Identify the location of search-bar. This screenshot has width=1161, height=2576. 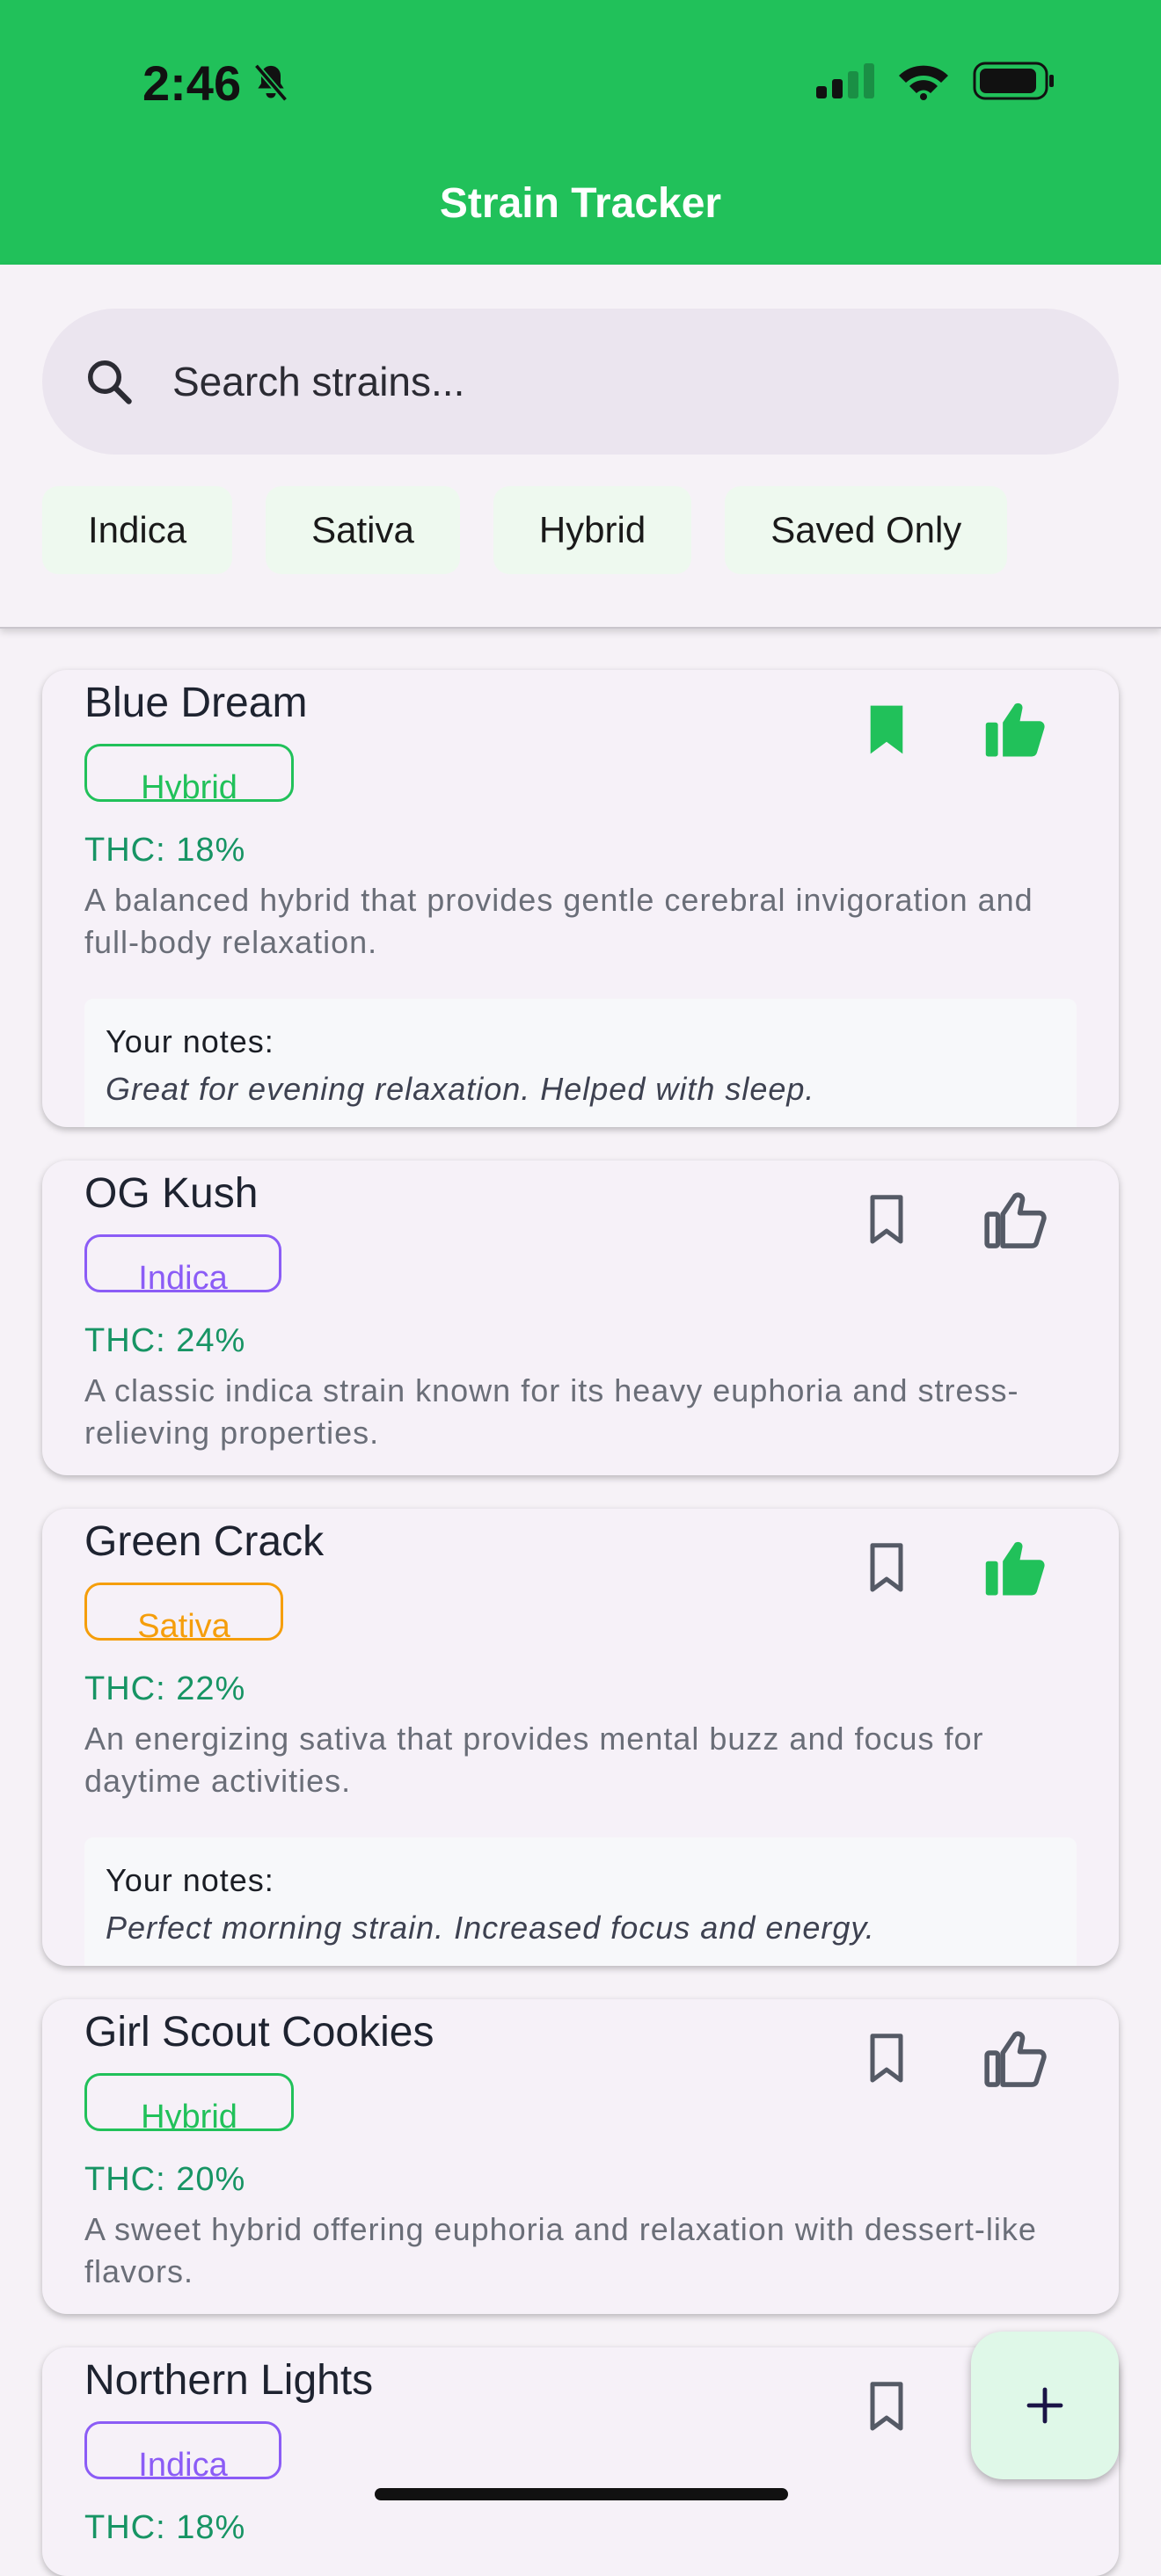
(580, 382).